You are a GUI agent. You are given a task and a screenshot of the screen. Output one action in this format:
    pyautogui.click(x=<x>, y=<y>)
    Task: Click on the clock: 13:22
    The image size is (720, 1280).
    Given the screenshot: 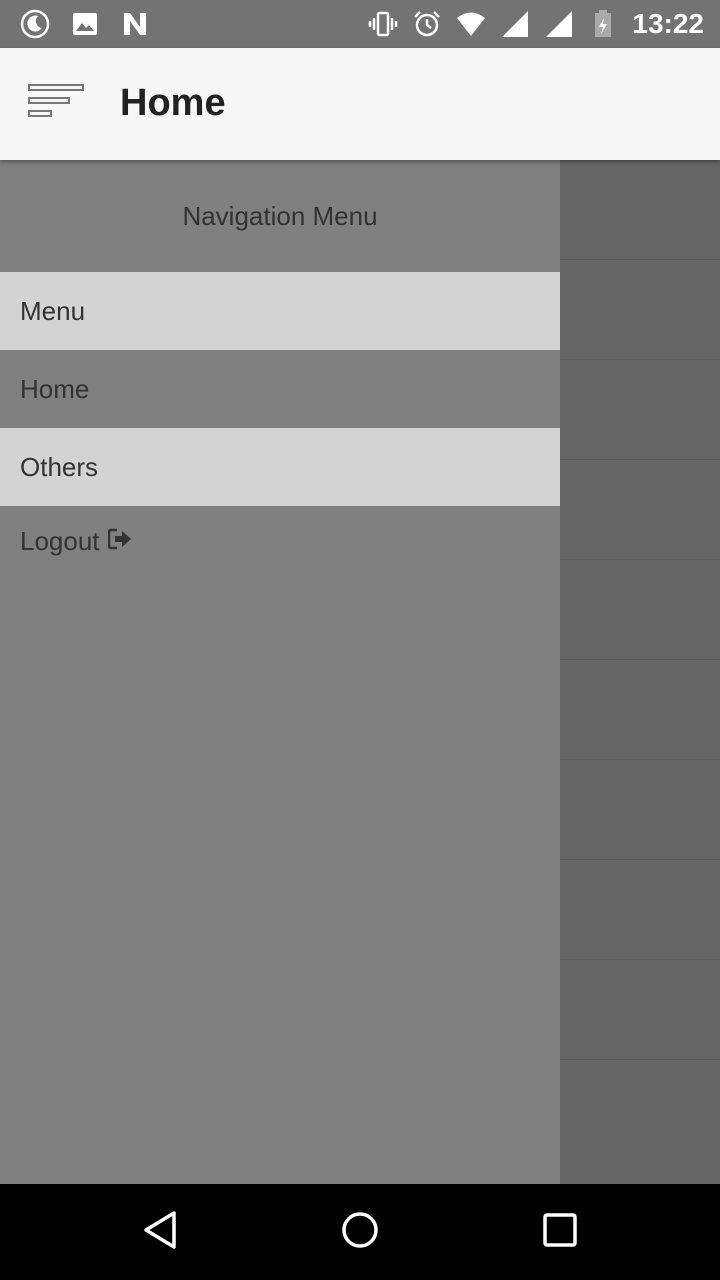 What is the action you would take?
    pyautogui.click(x=668, y=23)
    